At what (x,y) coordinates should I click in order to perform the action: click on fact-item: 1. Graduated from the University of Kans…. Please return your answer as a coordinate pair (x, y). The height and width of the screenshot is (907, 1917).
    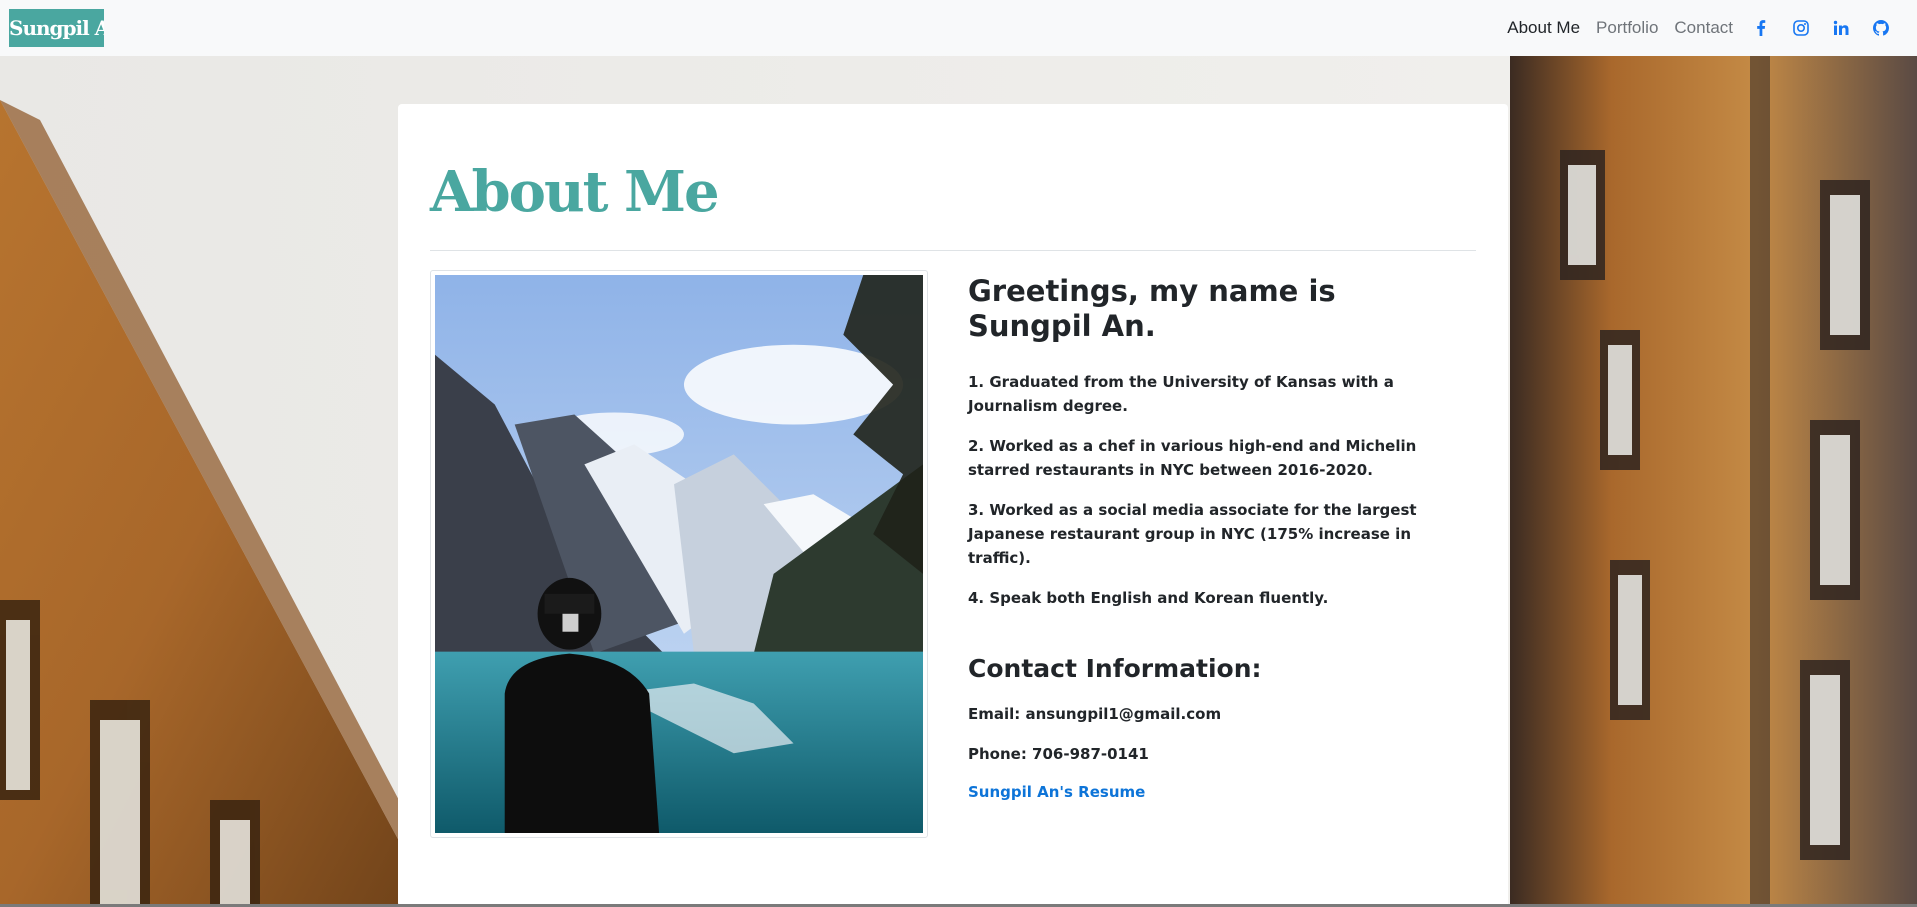
    Looking at the image, I should click on (1181, 393).